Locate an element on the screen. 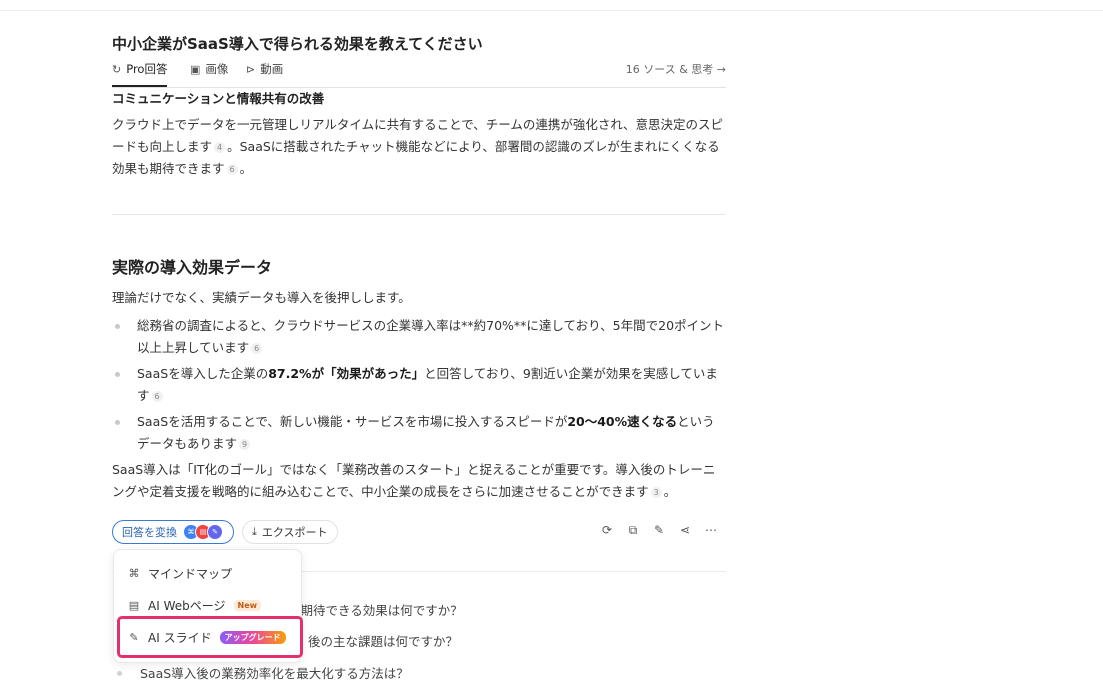 This screenshot has height=689, width=1103. webpage-icon: ▤ is located at coordinates (134, 605).